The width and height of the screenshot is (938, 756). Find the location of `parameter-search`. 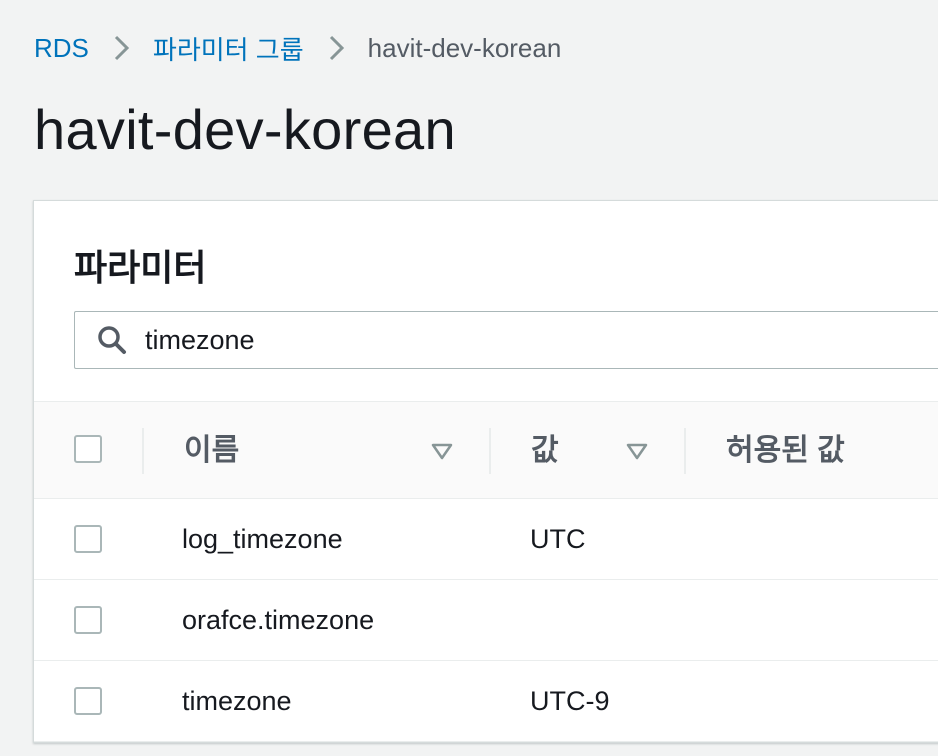

parameter-search is located at coordinates (506, 340).